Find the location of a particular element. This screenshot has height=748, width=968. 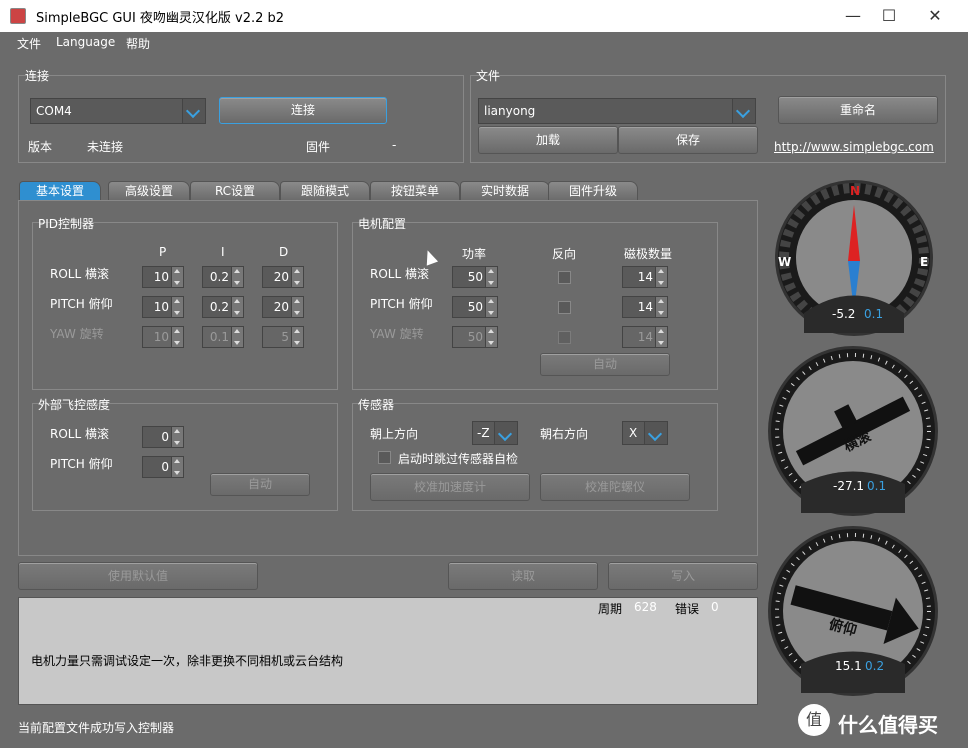

watermark-text: 什么值得买 is located at coordinates (888, 725).